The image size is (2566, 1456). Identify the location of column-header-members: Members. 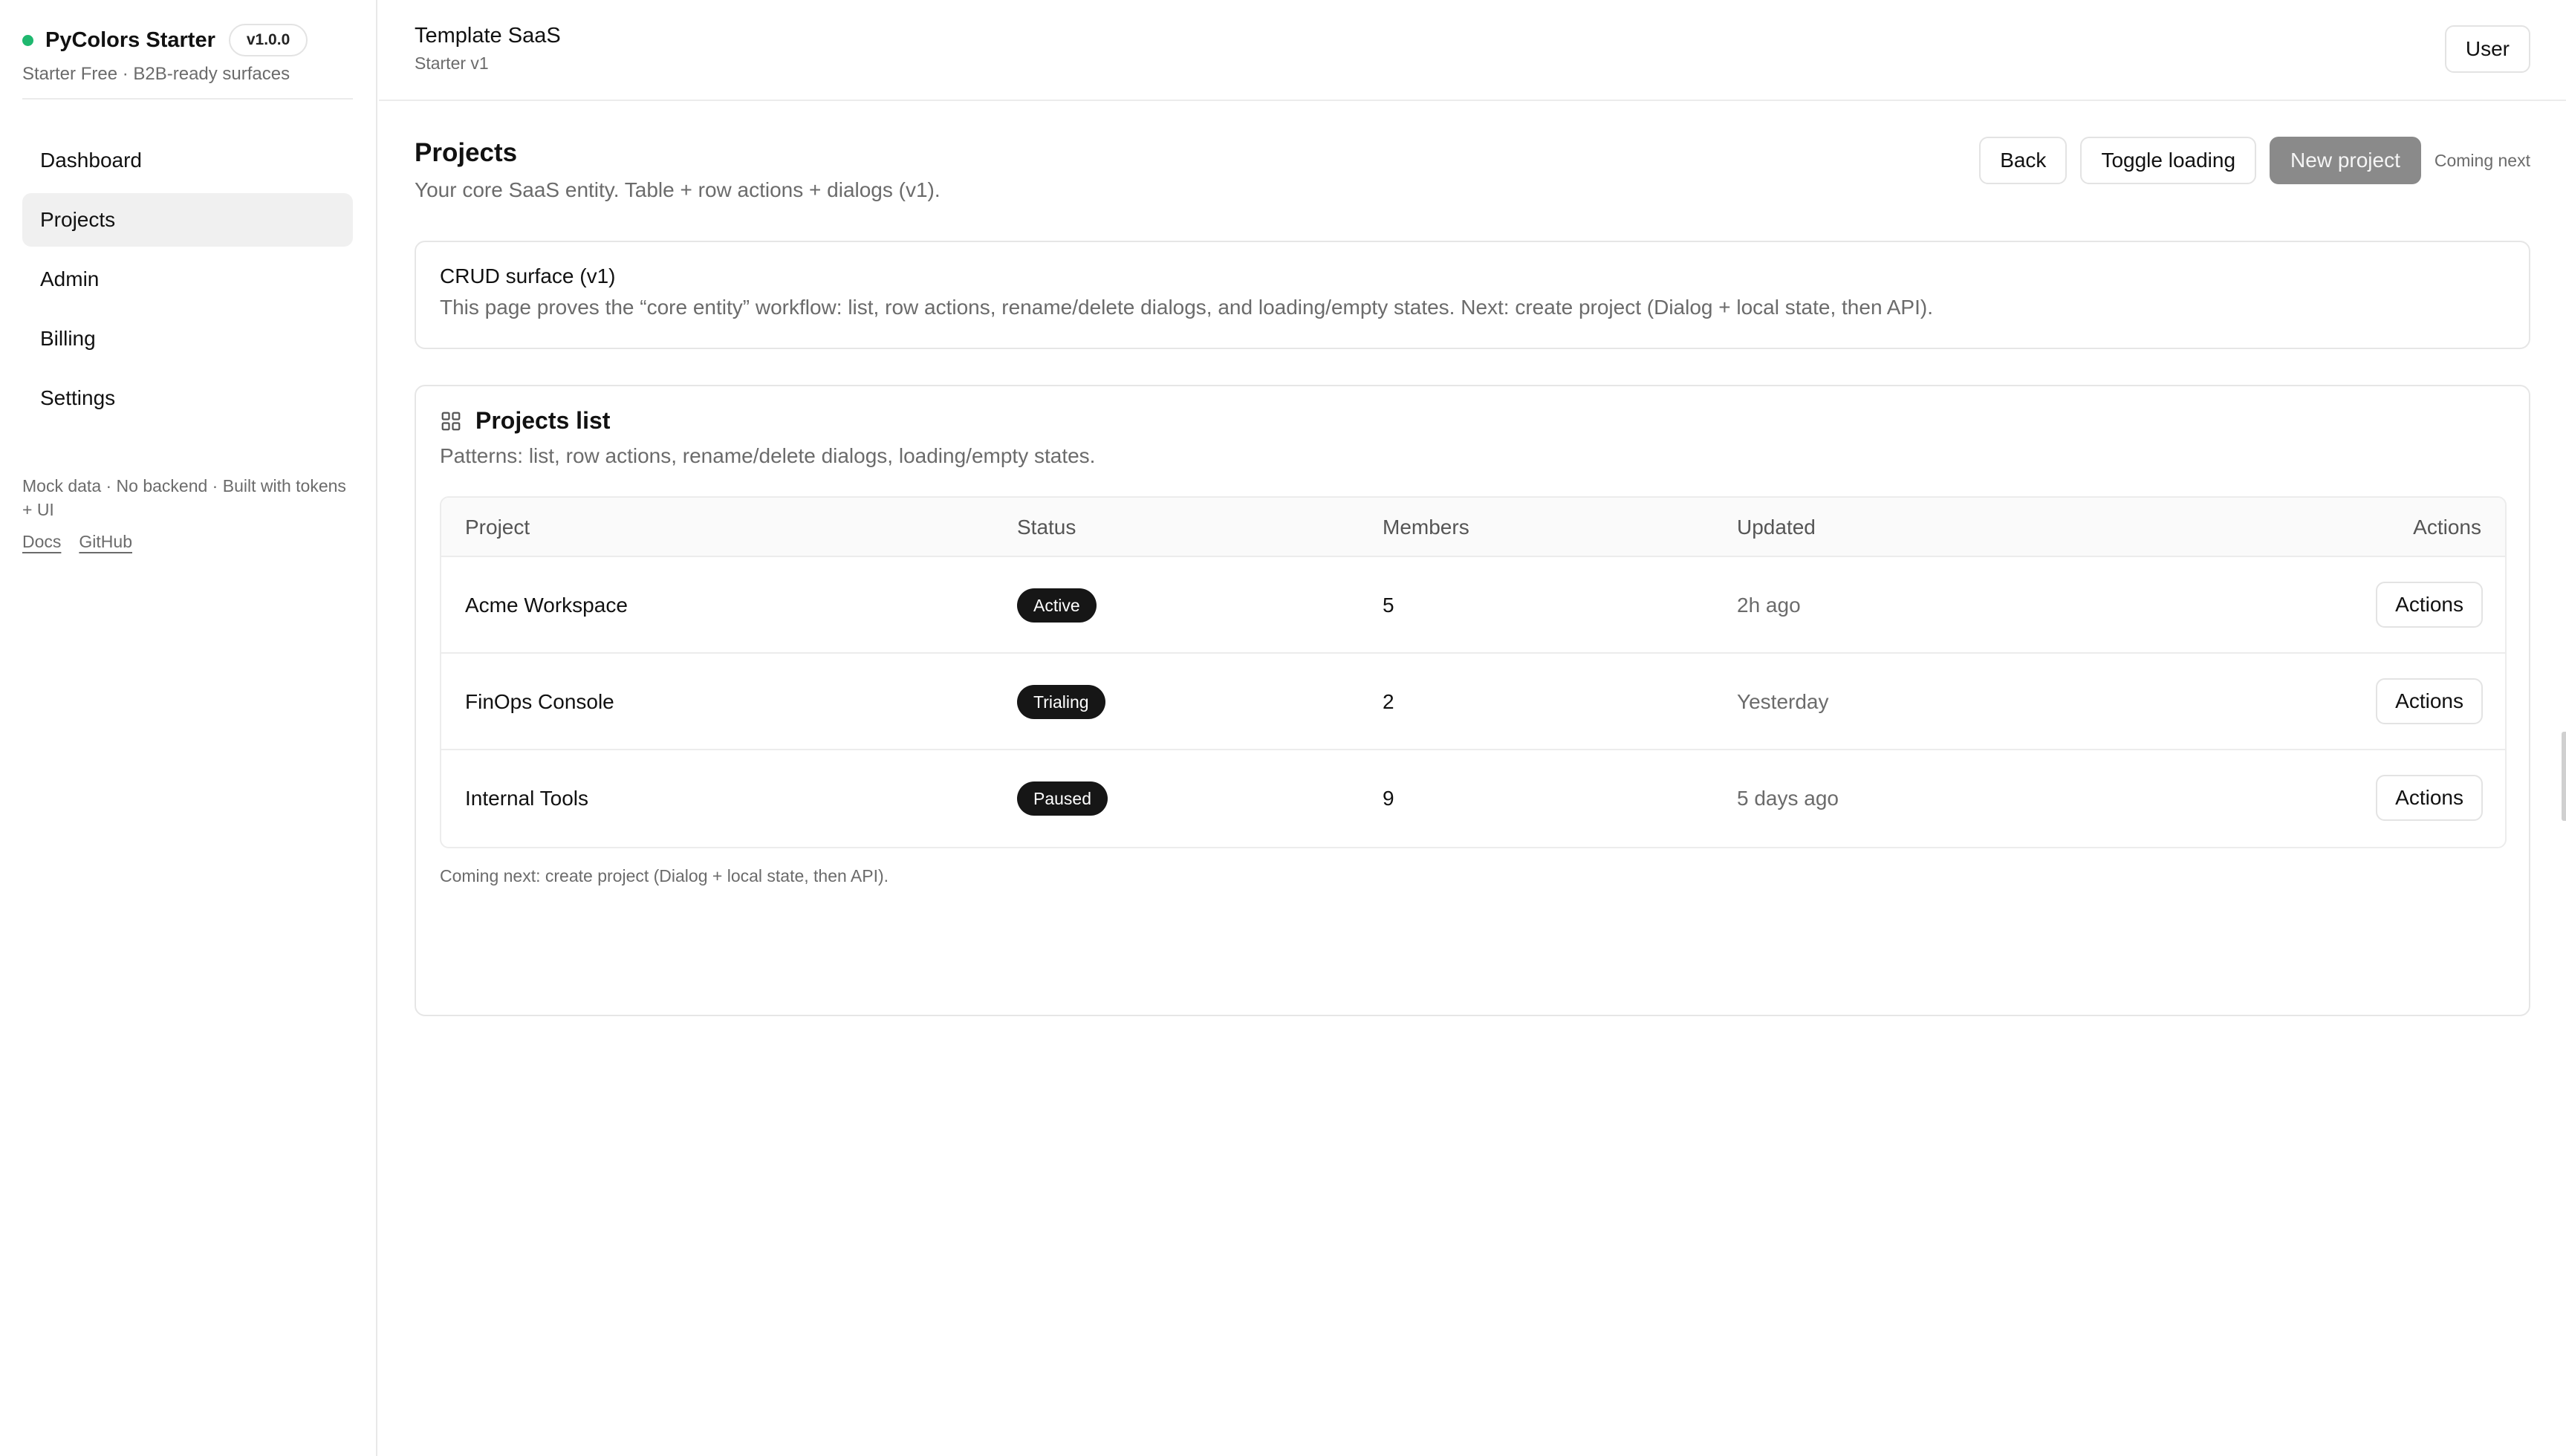
(1426, 528).